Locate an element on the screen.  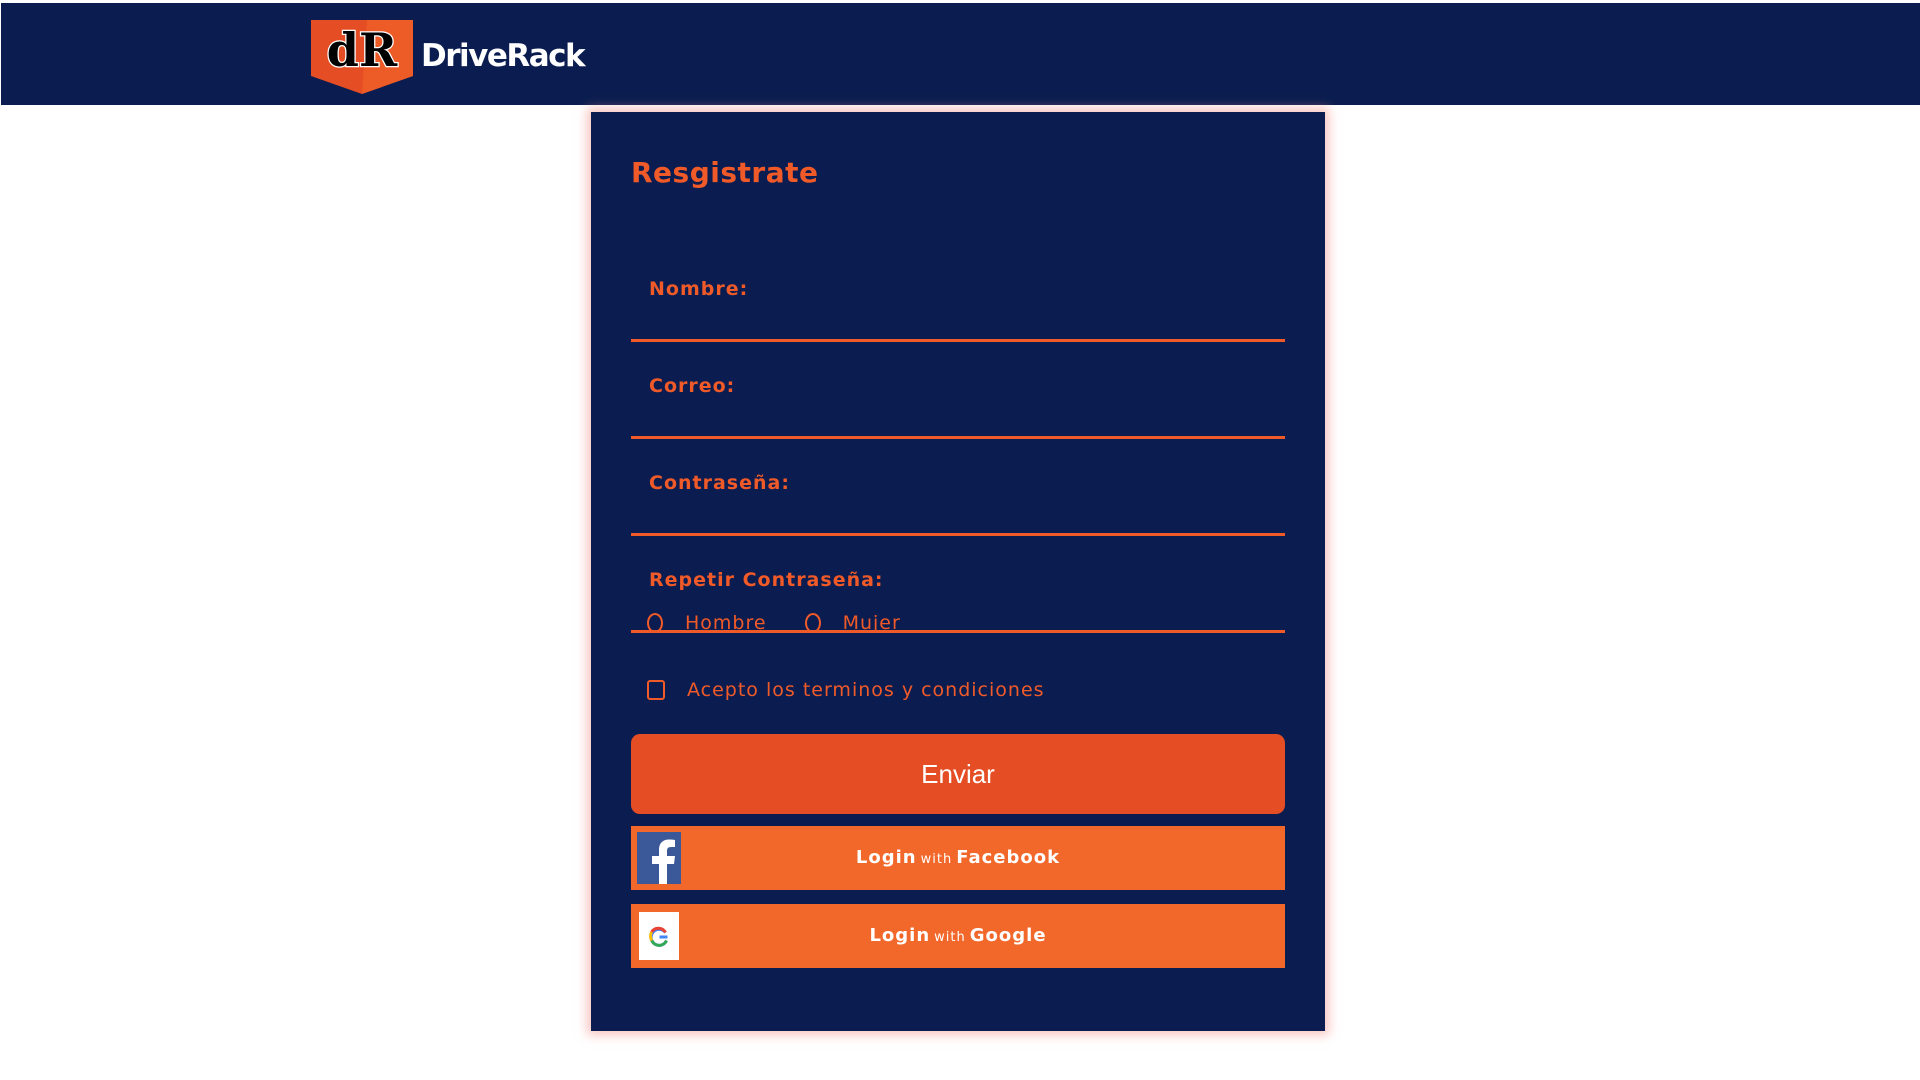
name-field: Nombre: is located at coordinates (965, 304).